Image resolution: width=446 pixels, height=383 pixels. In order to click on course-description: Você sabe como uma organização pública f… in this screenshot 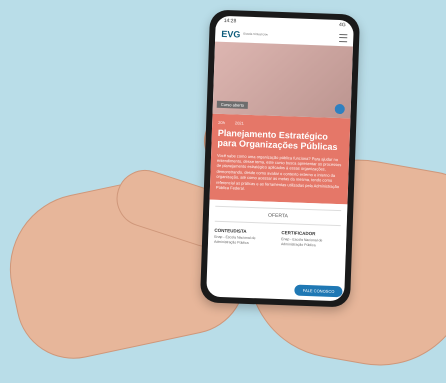, I will do `click(278, 171)`.